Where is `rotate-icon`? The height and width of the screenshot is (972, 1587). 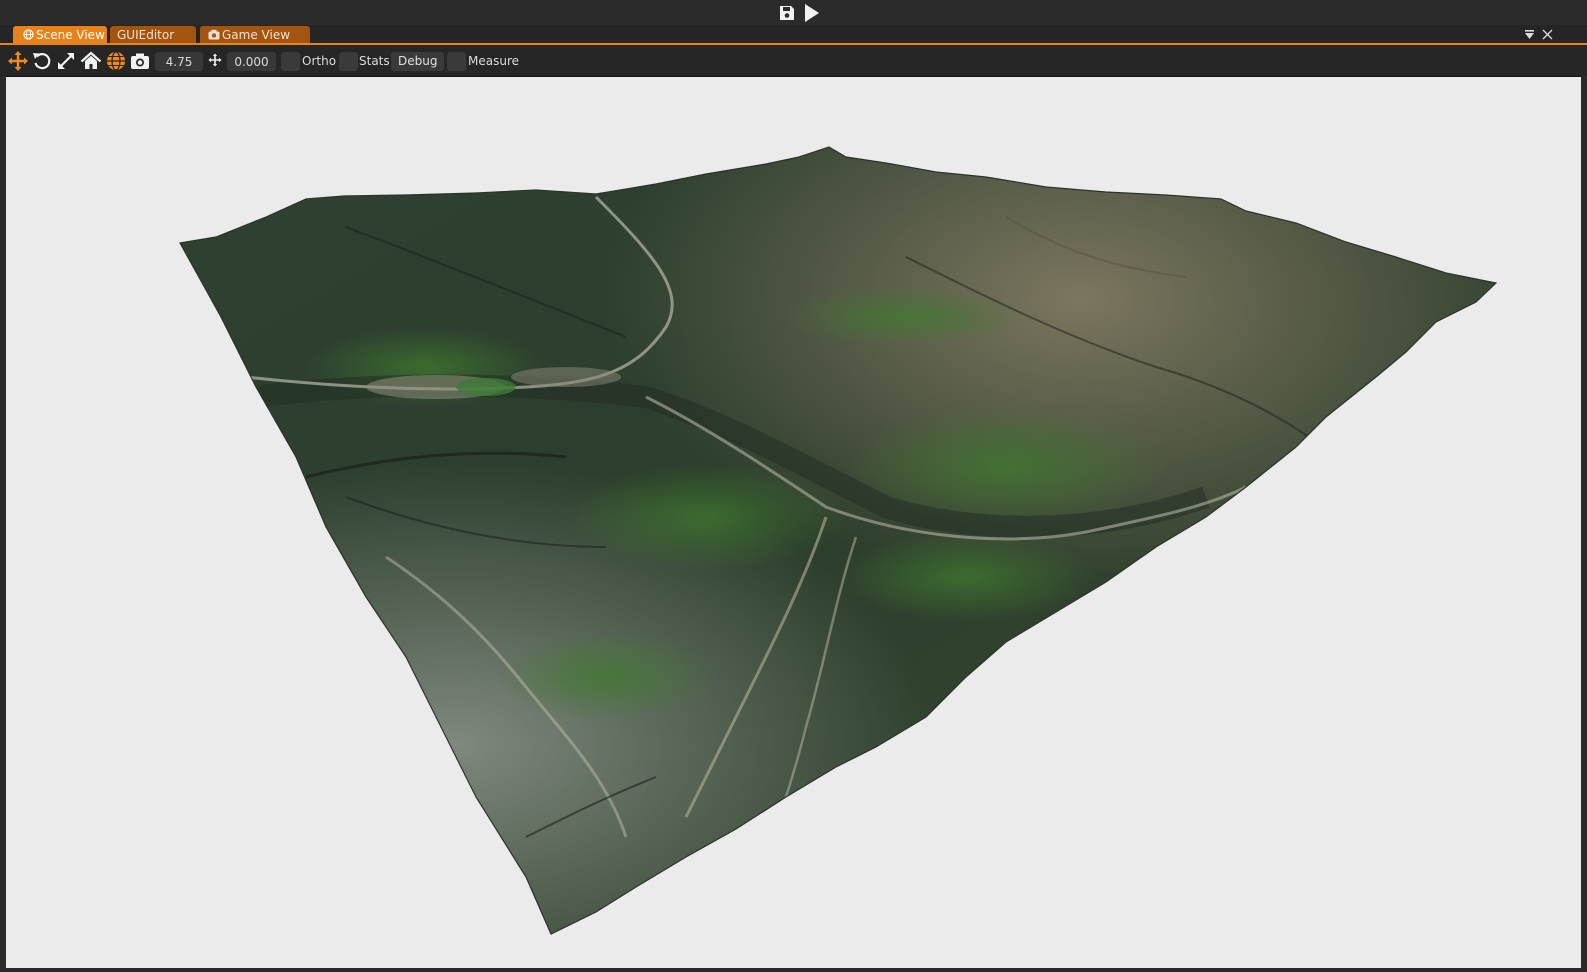
rotate-icon is located at coordinates (42, 61).